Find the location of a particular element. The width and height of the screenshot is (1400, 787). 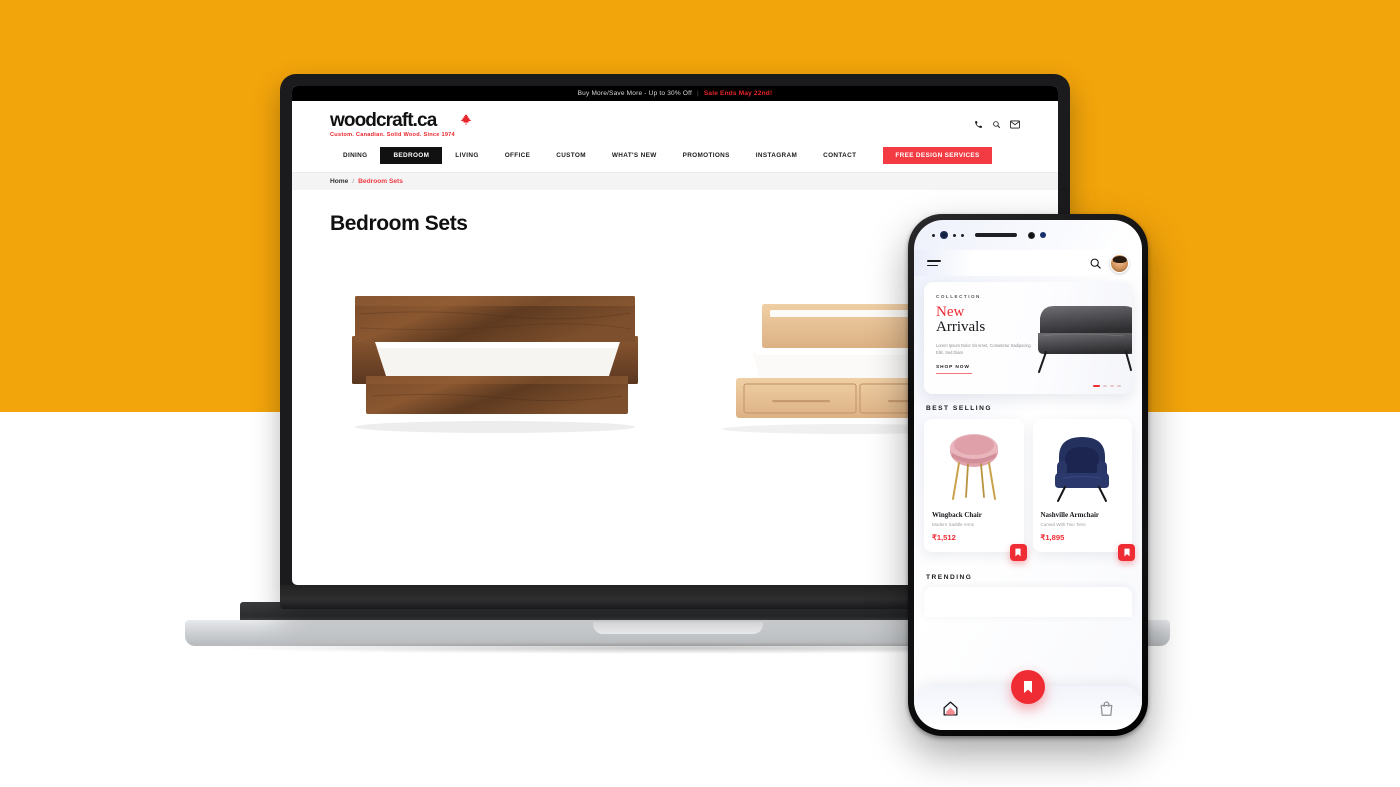

nav-item-dining: DINING is located at coordinates (355, 155).